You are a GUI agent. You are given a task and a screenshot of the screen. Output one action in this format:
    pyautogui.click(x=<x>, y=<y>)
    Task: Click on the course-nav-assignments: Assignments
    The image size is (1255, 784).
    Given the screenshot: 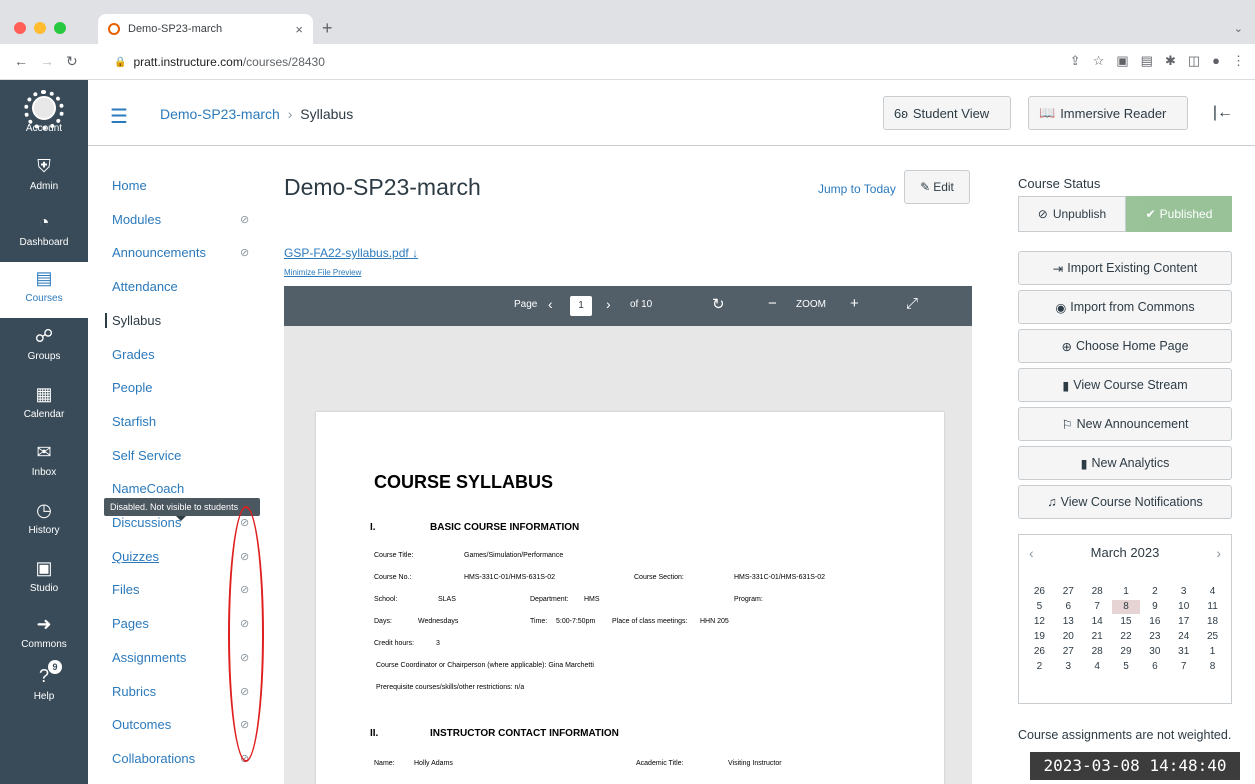 What is the action you would take?
    pyautogui.click(x=149, y=657)
    